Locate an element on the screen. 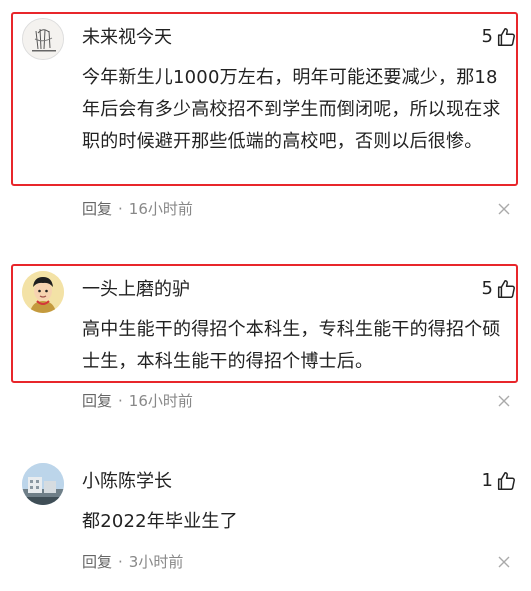  cartoon-character-icon is located at coordinates (43, 292).